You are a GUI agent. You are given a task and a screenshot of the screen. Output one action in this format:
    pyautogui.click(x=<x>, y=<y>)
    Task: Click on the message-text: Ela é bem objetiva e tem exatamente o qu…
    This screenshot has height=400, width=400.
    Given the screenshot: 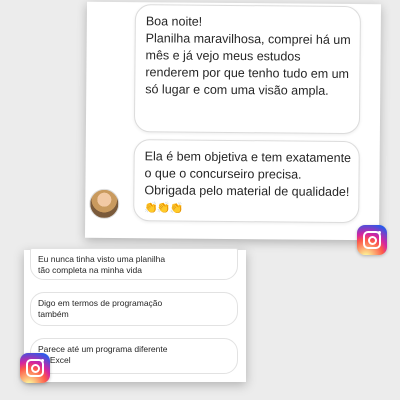 What is the action you would take?
    pyautogui.click(x=248, y=183)
    